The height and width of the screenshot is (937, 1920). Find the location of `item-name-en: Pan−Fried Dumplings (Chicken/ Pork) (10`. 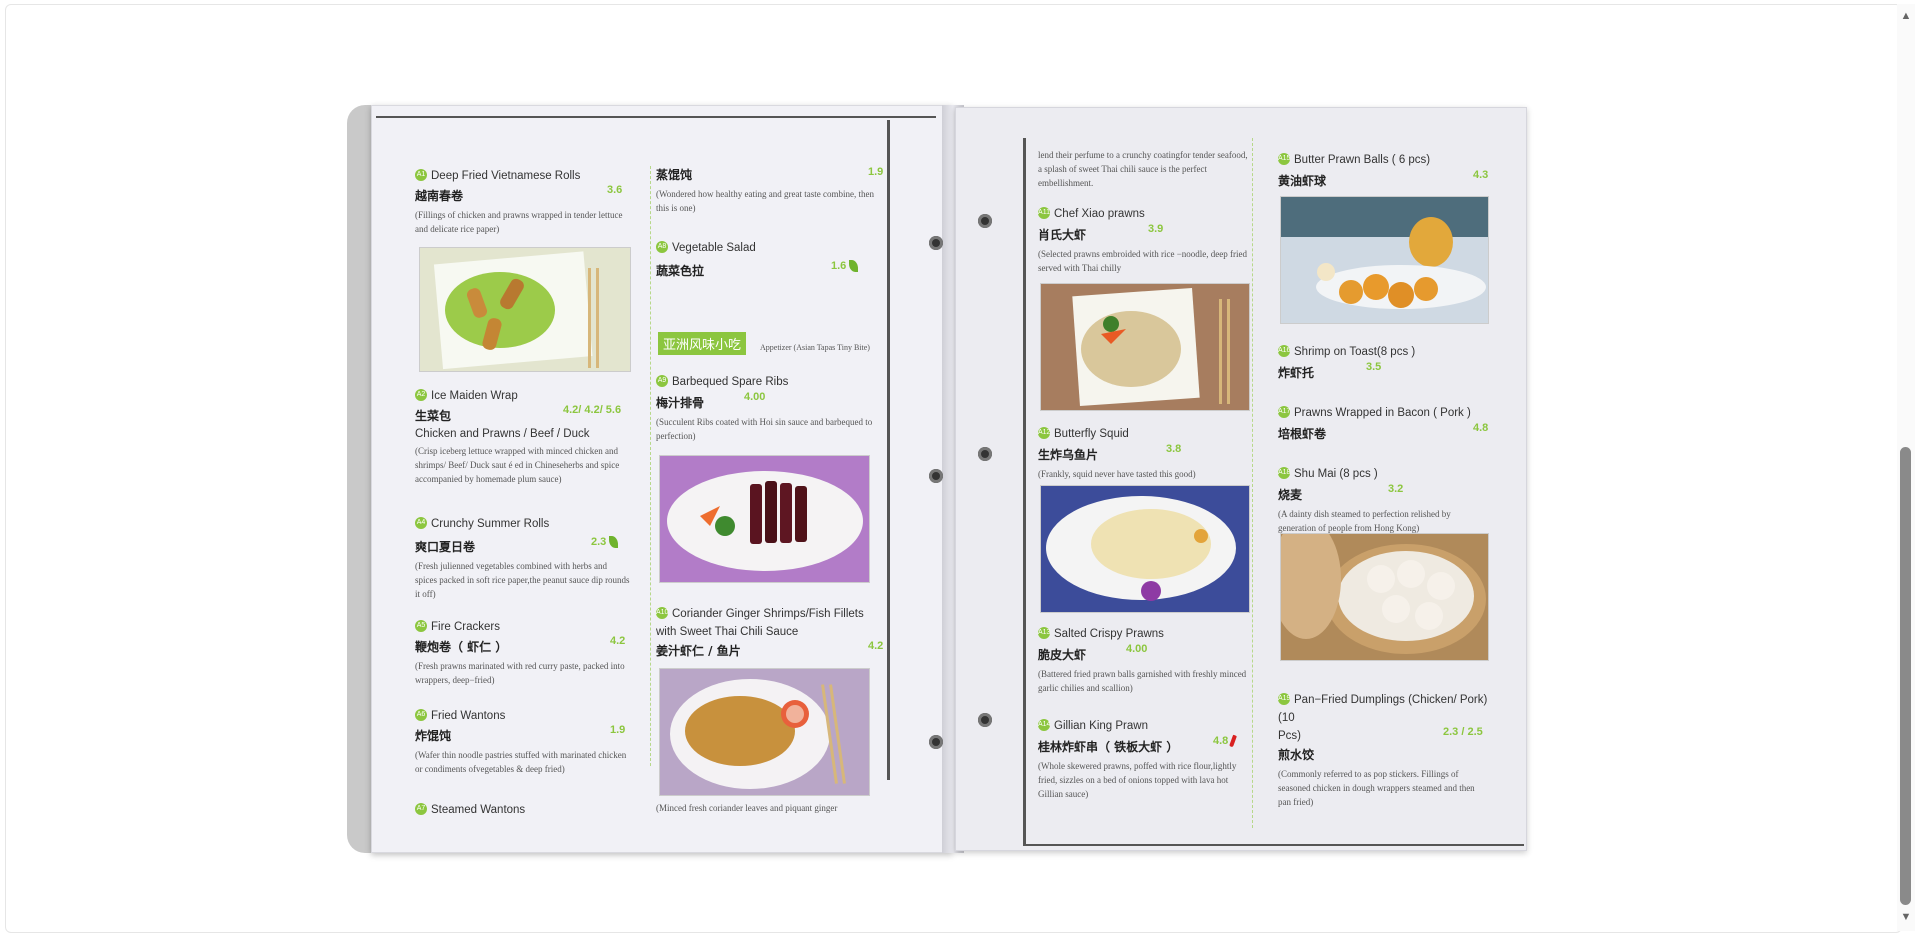

item-name-en: Pan−Fried Dumplings (Chicken/ Pork) (10 is located at coordinates (1383, 709).